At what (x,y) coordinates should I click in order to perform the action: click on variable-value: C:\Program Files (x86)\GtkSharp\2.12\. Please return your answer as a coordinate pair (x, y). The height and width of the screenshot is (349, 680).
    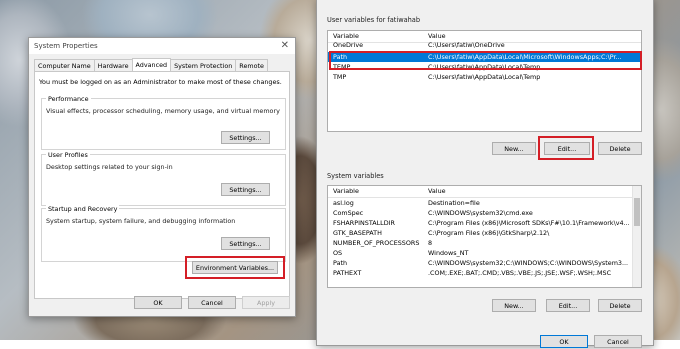
    Looking at the image, I should click on (489, 233).